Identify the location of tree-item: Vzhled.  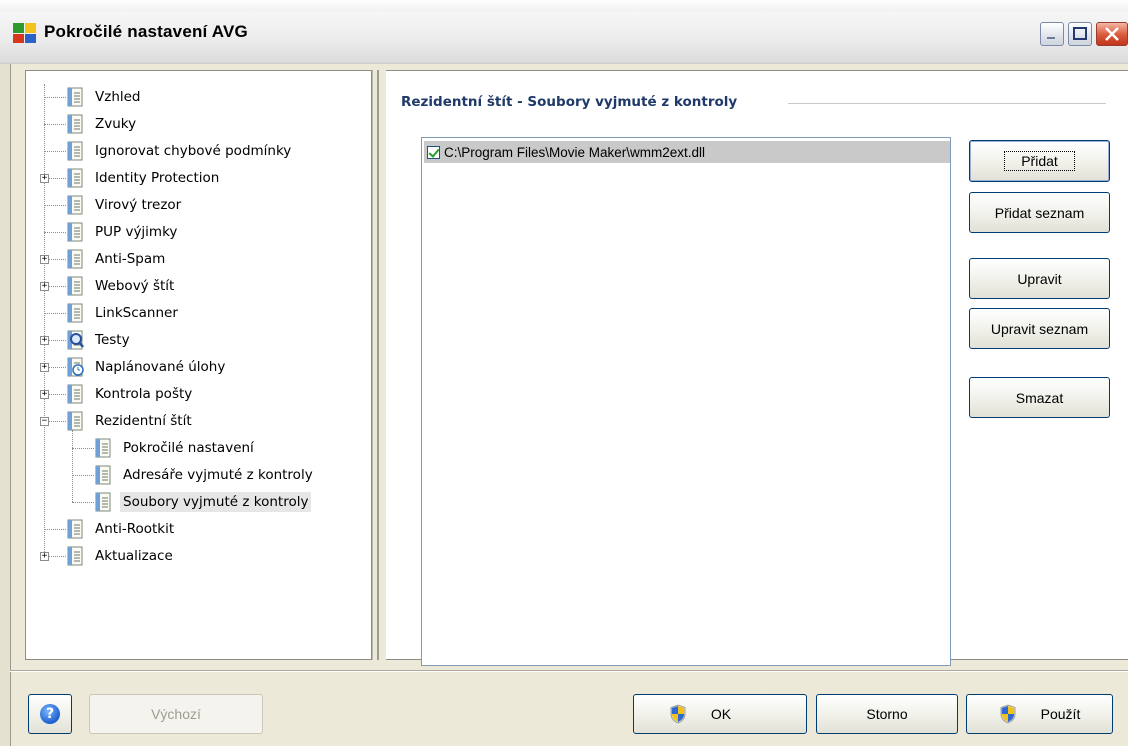
(105, 97).